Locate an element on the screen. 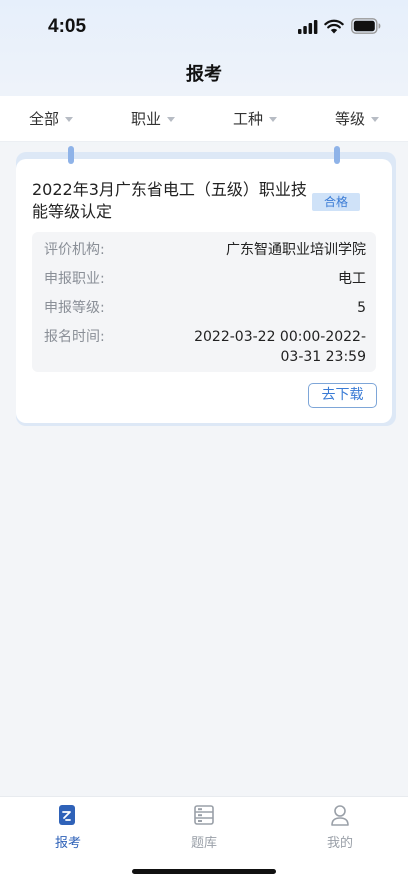 Image resolution: width=408 pixels, height=883 pixels. card-clip-left is located at coordinates (71, 155).